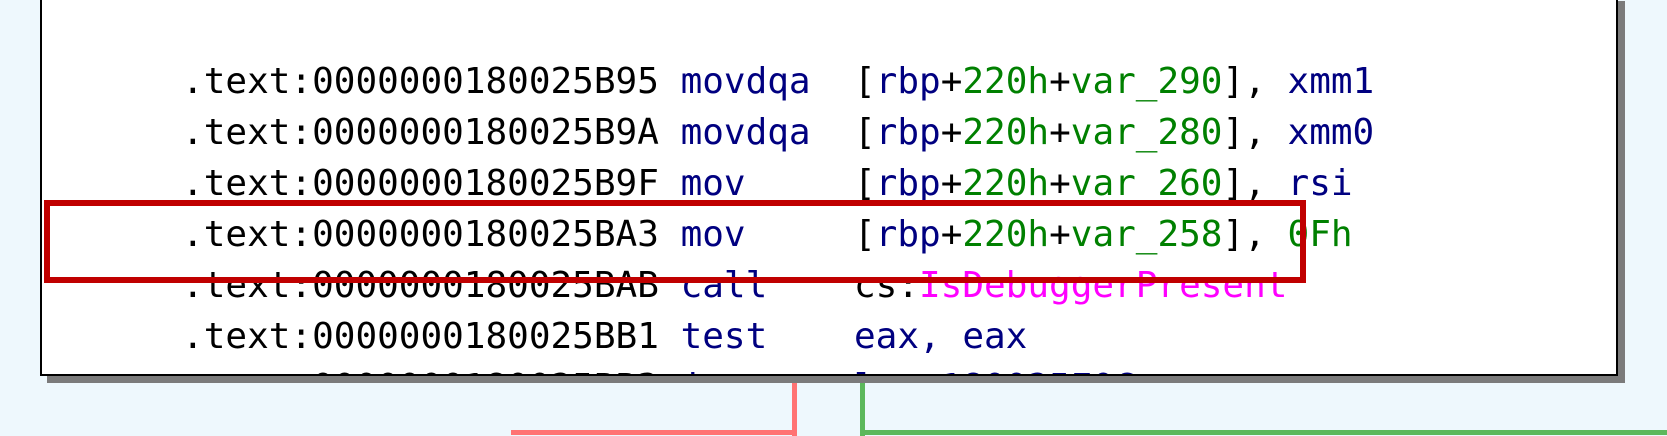 The width and height of the screenshot is (1667, 436). Describe the element at coordinates (420, 370) in the screenshot. I see `asm-address: .text:0000000180025BB3` at that location.